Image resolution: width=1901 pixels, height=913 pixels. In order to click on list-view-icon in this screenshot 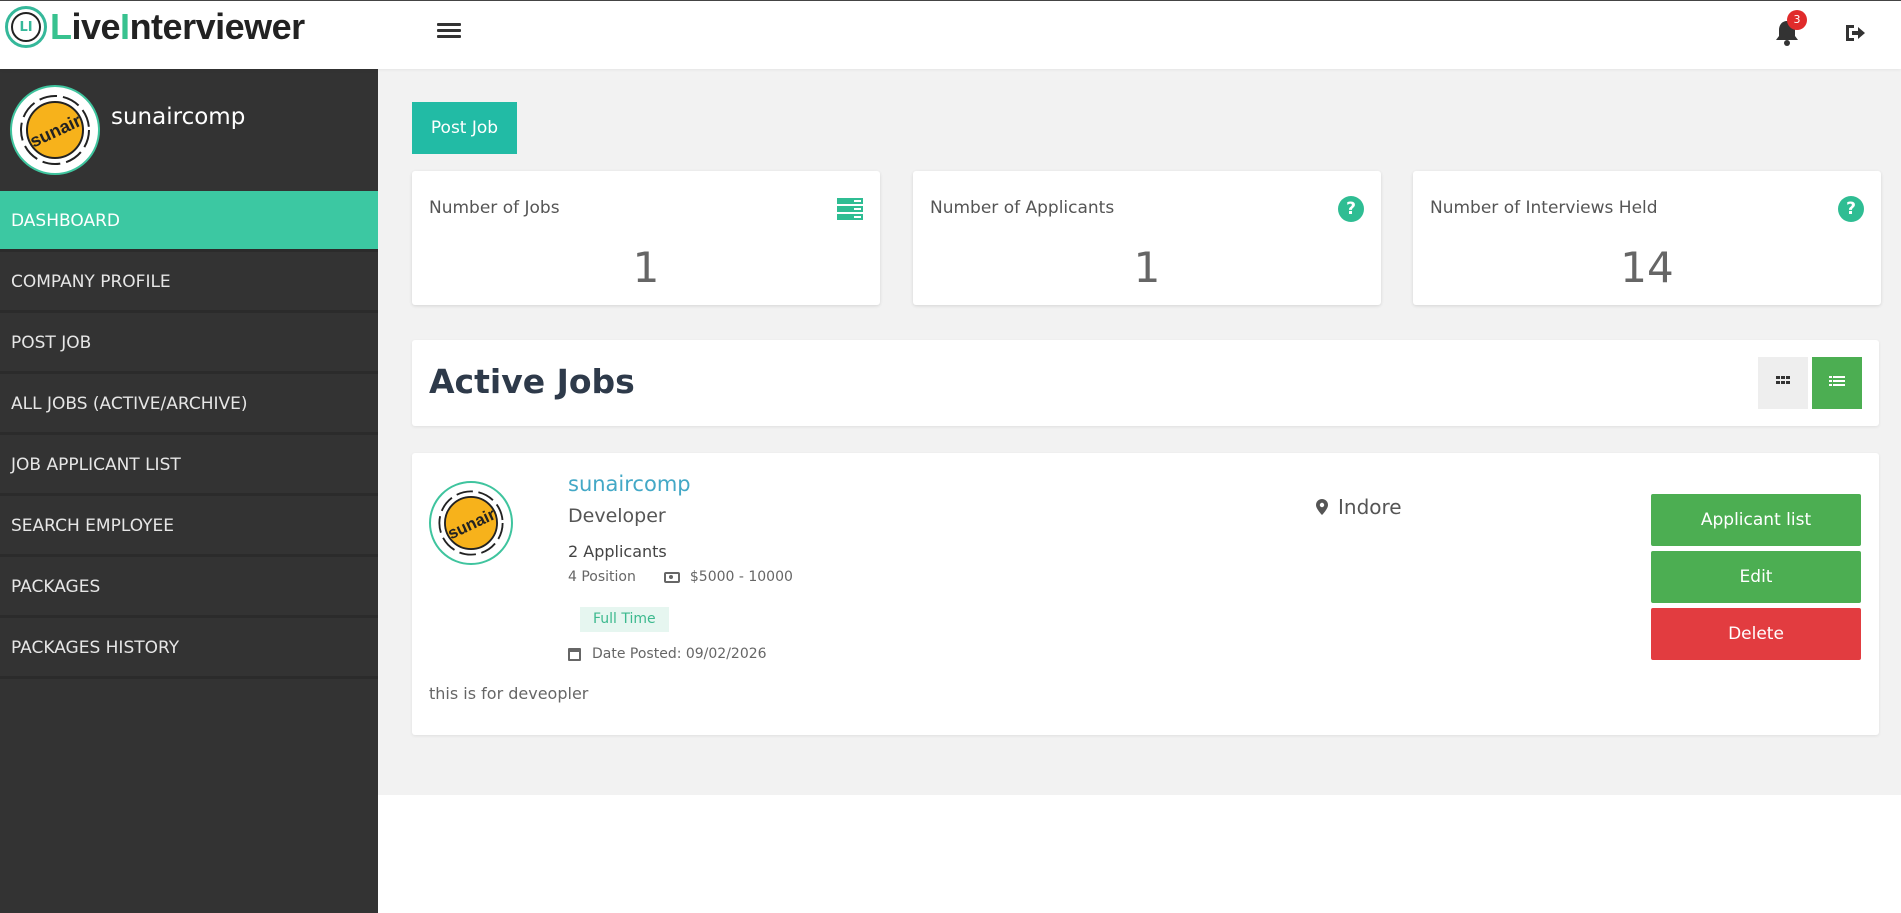, I will do `click(1837, 380)`.